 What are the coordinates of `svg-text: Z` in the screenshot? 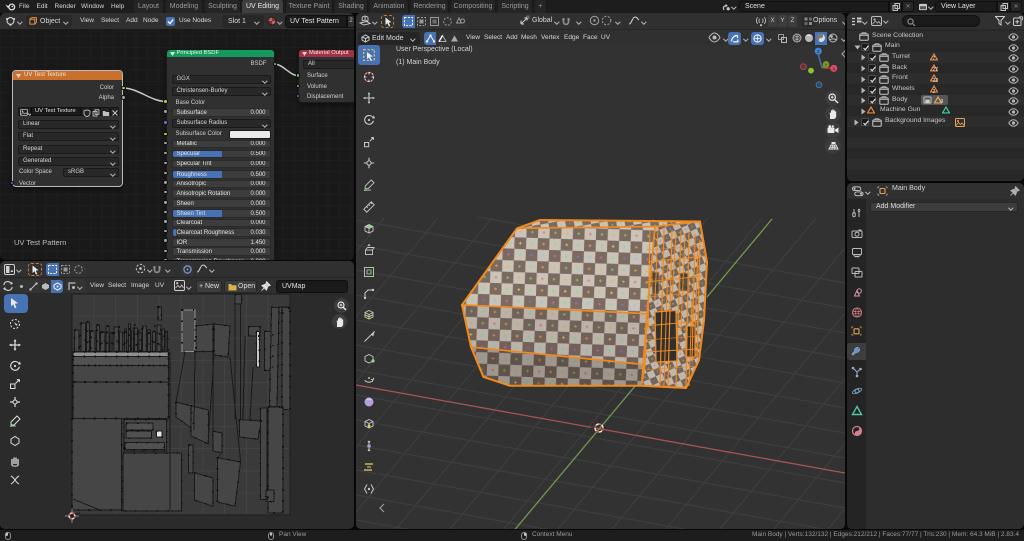 It's located at (818, 52).